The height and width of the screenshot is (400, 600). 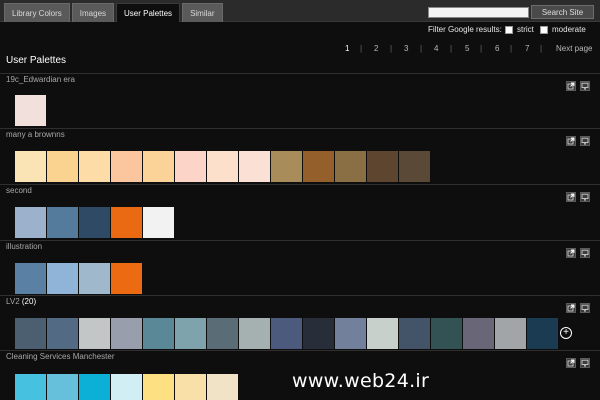 I want to click on palette-name: LV2 (20), so click(x=21, y=301).